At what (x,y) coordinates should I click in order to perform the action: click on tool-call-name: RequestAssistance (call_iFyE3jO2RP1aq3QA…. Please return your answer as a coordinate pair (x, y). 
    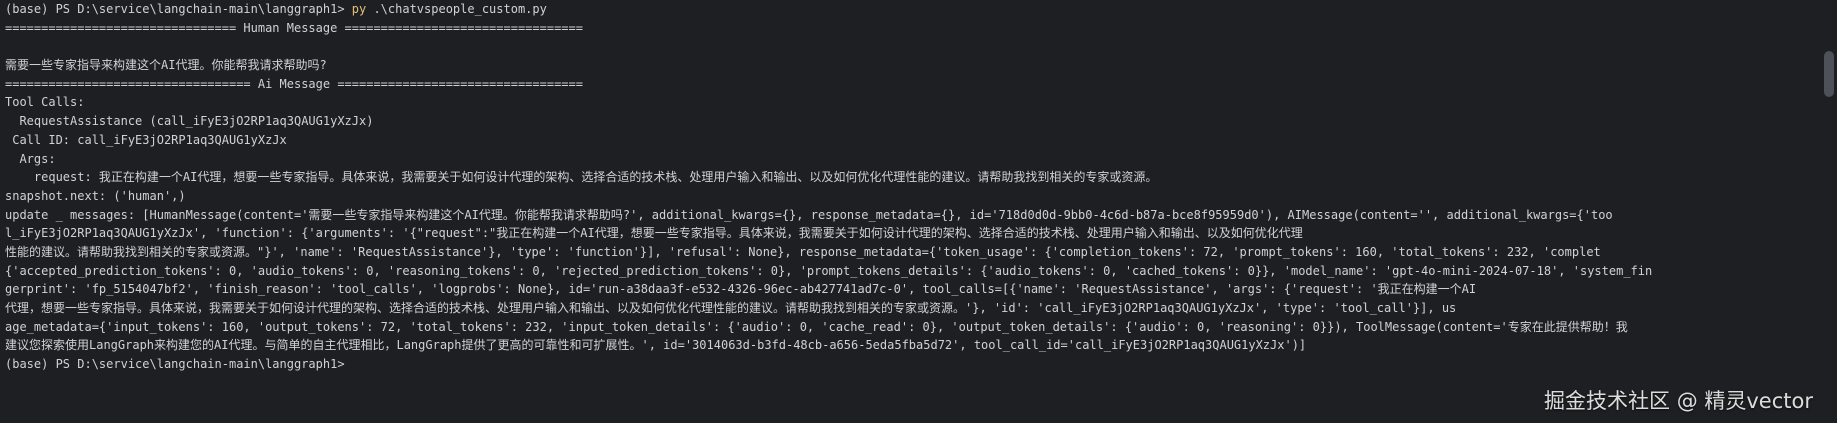
    Looking at the image, I should click on (189, 121).